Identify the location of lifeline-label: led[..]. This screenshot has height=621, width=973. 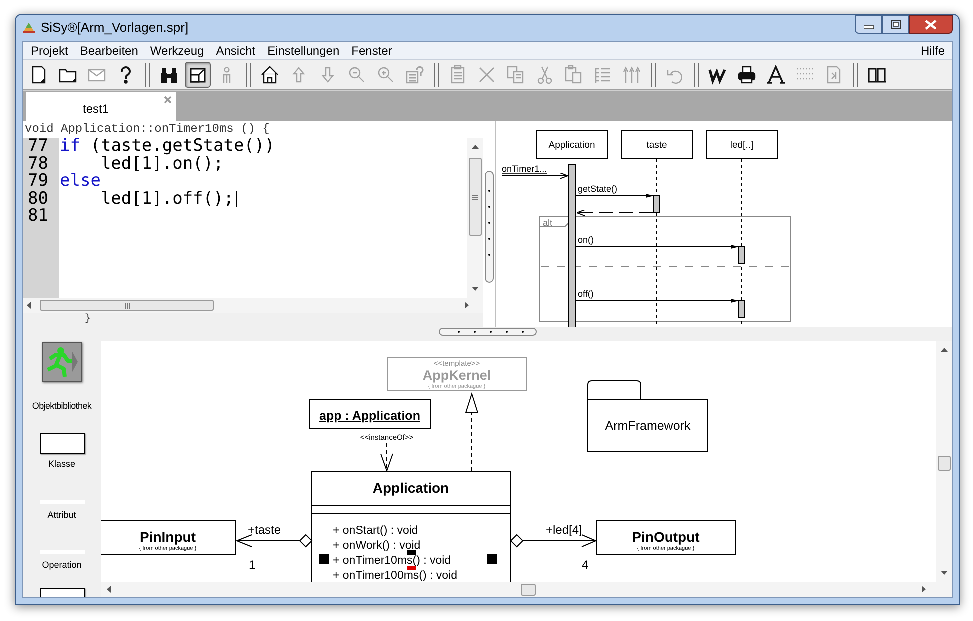
(742, 145).